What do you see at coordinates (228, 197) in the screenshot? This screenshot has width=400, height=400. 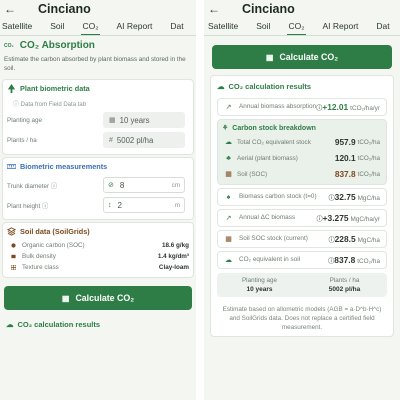 I see `tree-icon: ♠` at bounding box center [228, 197].